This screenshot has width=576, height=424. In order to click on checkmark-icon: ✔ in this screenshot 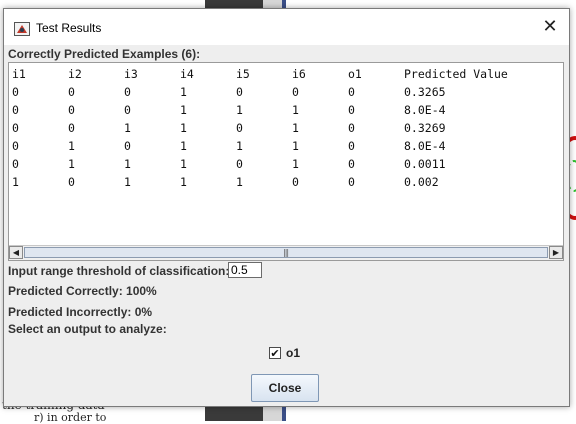, I will do `click(275, 353)`.